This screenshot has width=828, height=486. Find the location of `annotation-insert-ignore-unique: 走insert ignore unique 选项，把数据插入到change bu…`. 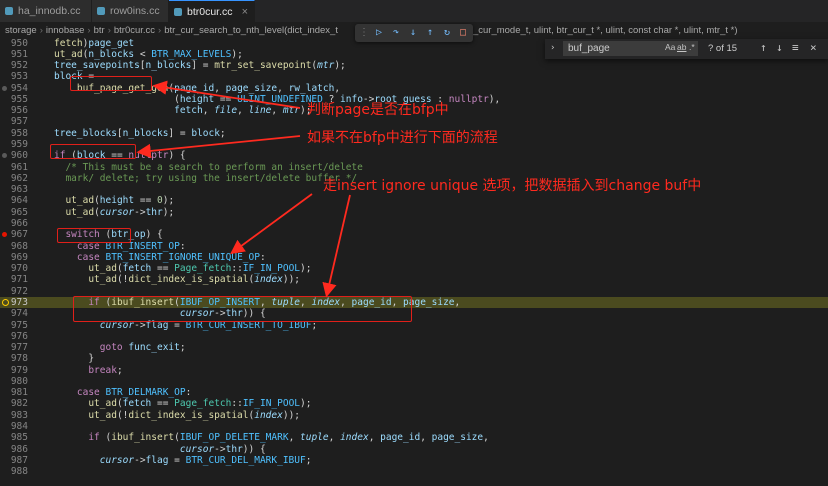

annotation-insert-ignore-unique: 走insert ignore unique 选项，把数据插入到change bu… is located at coordinates (512, 186).